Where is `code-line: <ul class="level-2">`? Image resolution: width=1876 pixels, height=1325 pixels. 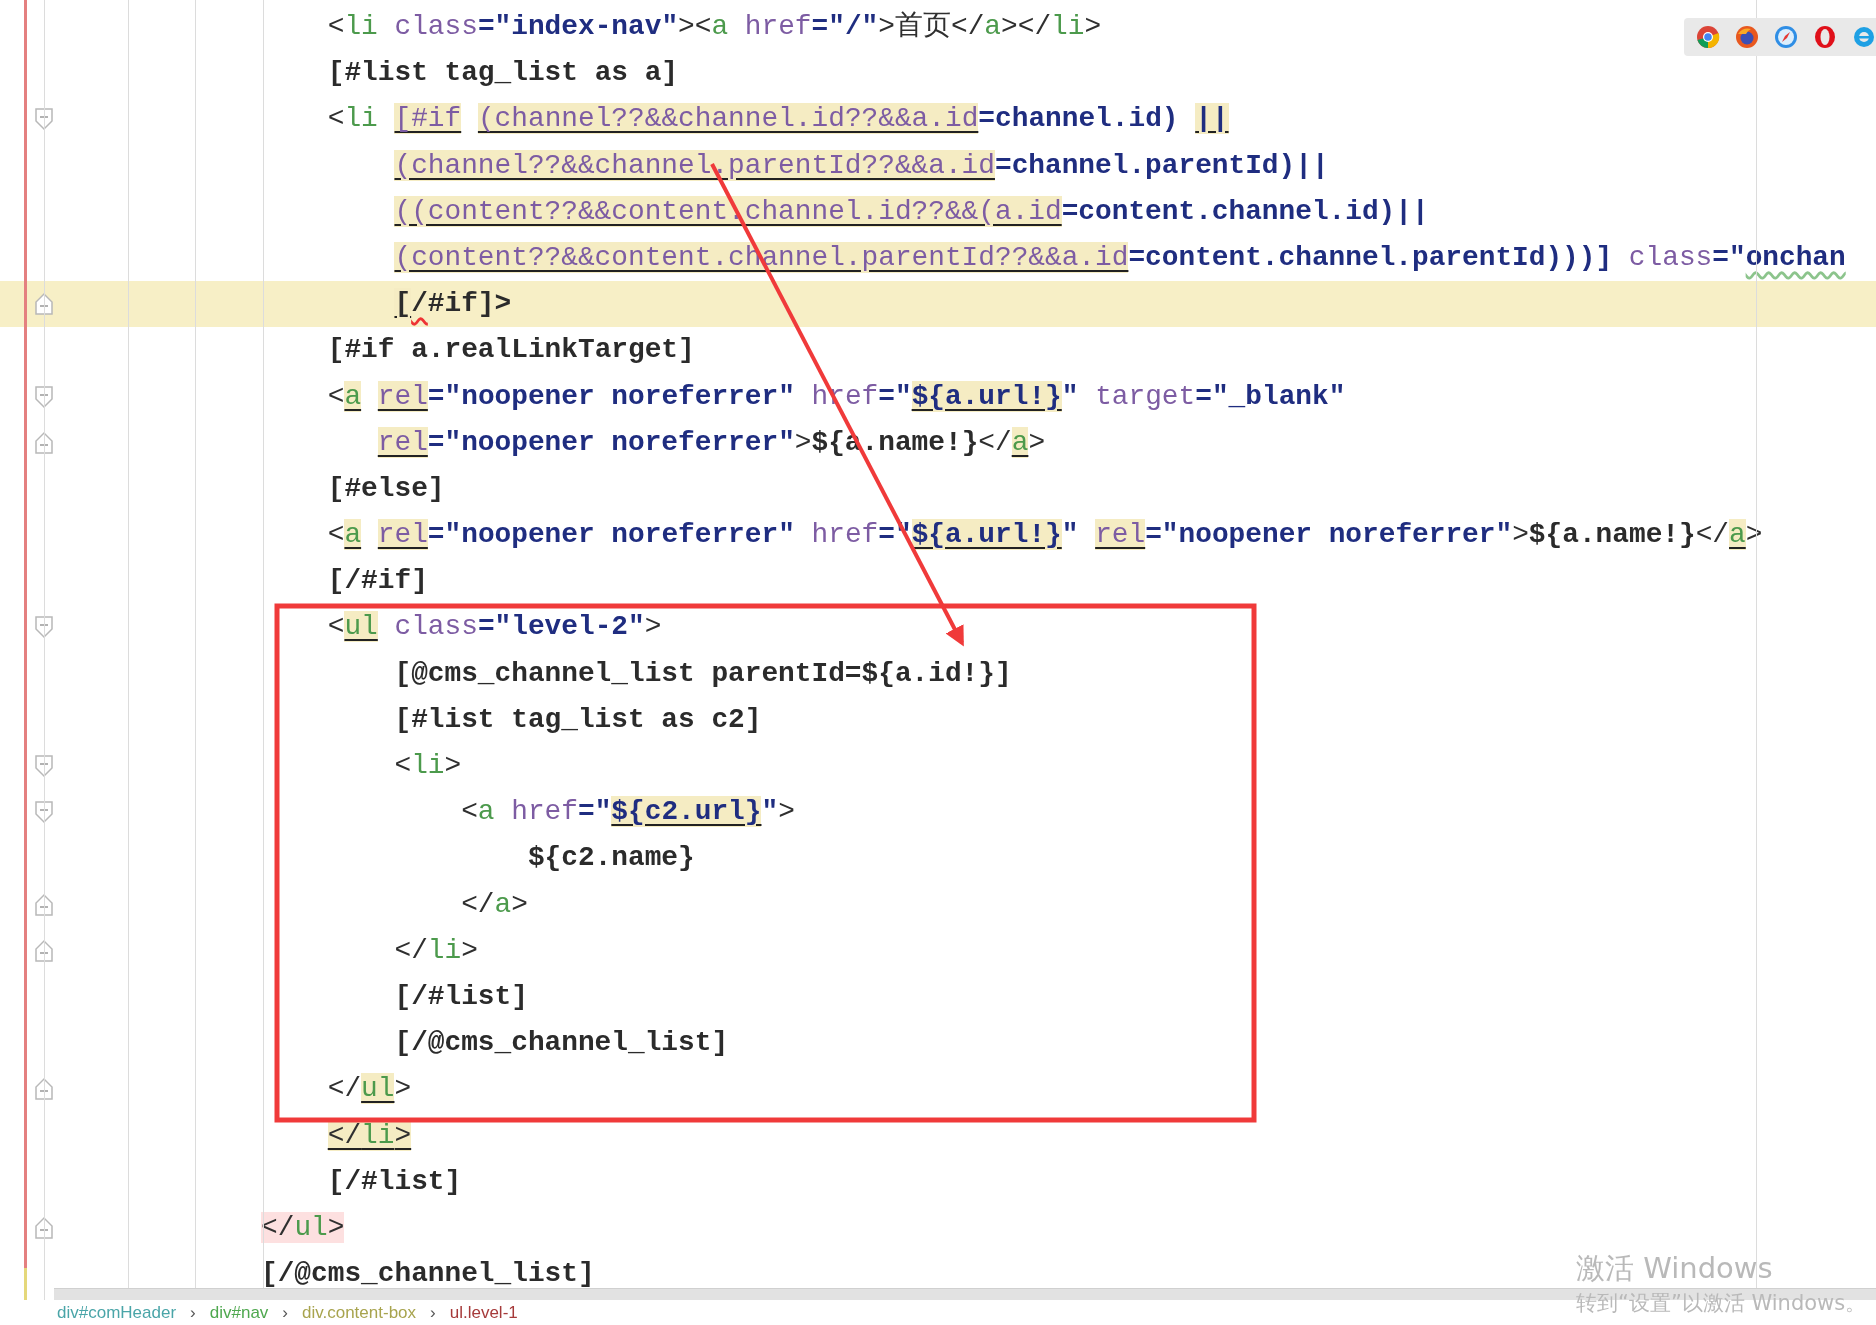 code-line: <ul class="level-2"> is located at coordinates (494, 627).